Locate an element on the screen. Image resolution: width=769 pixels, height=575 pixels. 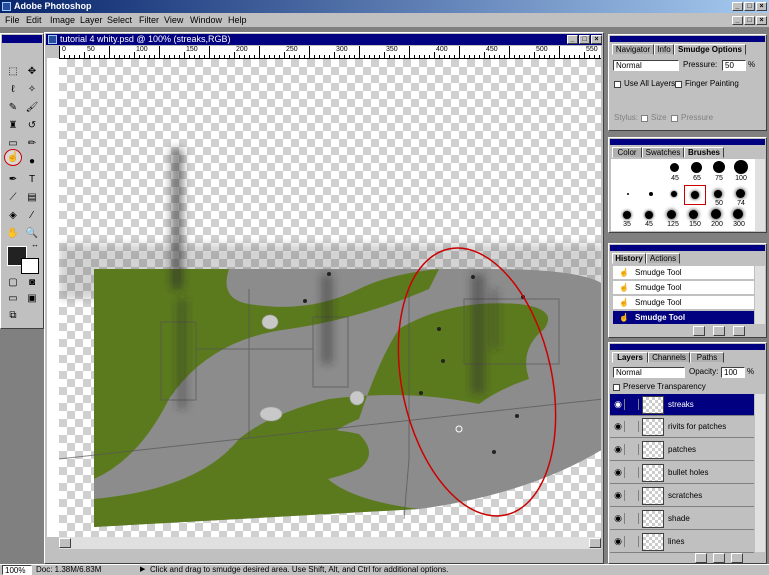
eyedropper-tool-icon: ⁄ is located at coordinates (32, 216).